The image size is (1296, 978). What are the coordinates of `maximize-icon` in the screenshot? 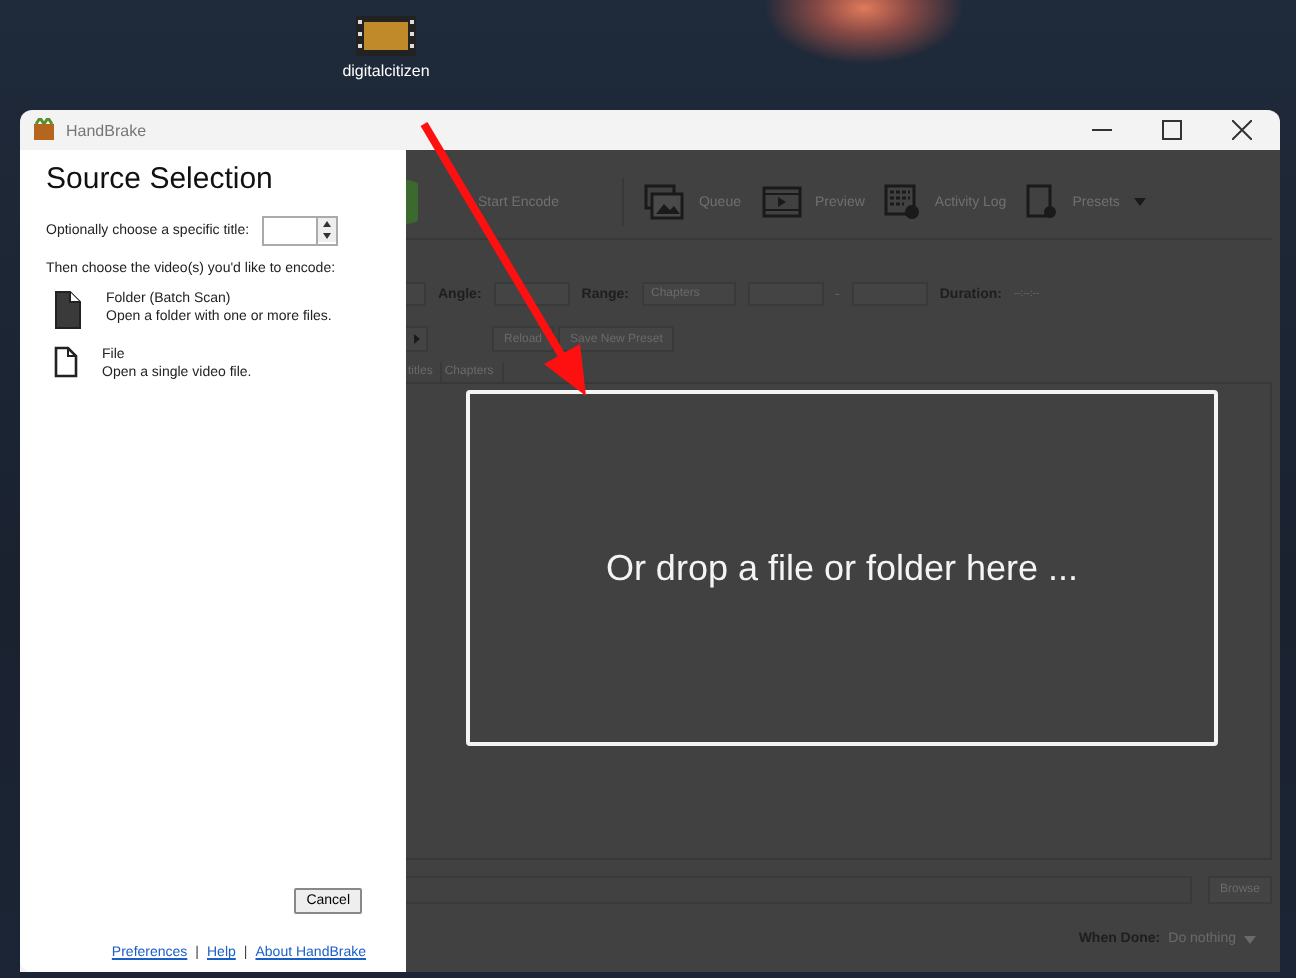 It's located at (1172, 130).